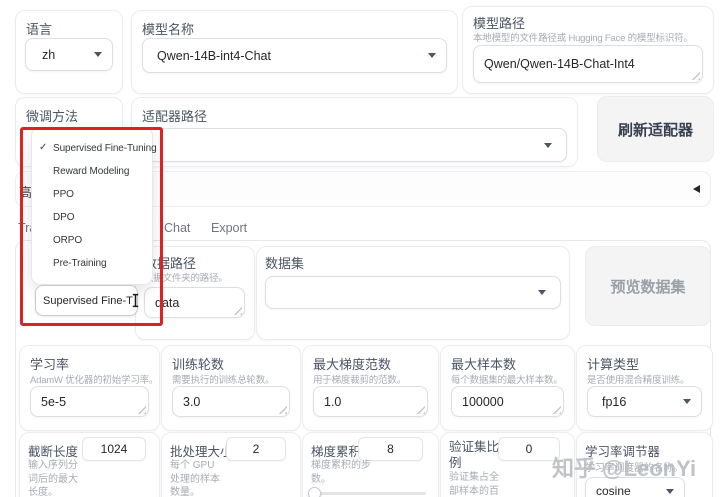 The width and height of the screenshot is (720, 497). I want to click on grad-accum-description: 梯度累积的步数。, so click(341, 472).